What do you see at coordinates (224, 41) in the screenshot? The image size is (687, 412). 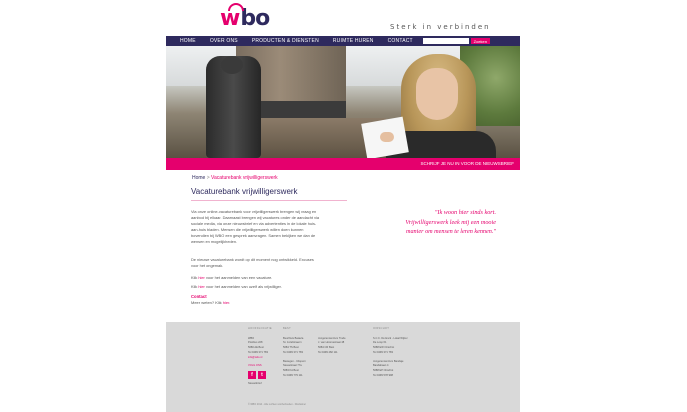 I see `nav-item-over-ons: OVER ONS` at bounding box center [224, 41].